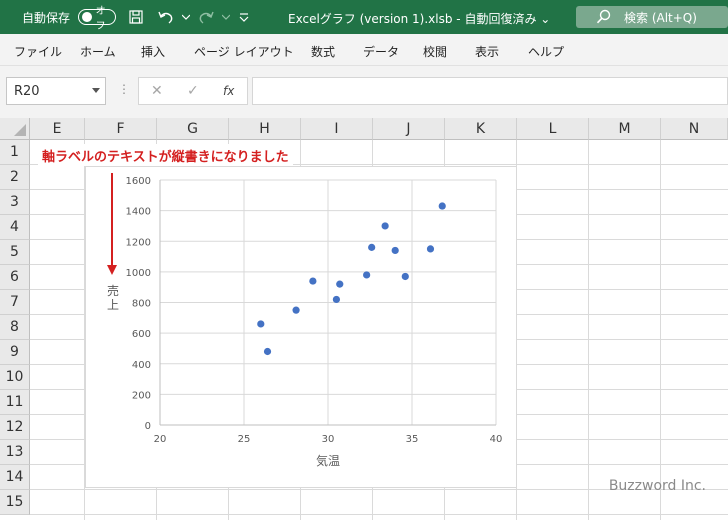 This screenshot has width=728, height=520. I want to click on customize-toolbar-icon, so click(244, 17).